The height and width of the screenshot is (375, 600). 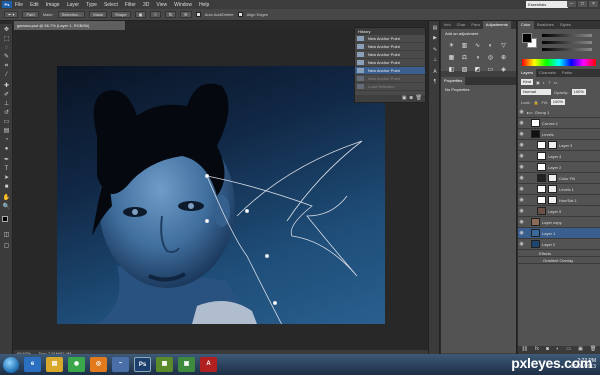 What do you see at coordinates (559, 145) in the screenshot?
I see `layer-row: ◉ Layer 3` at bounding box center [559, 145].